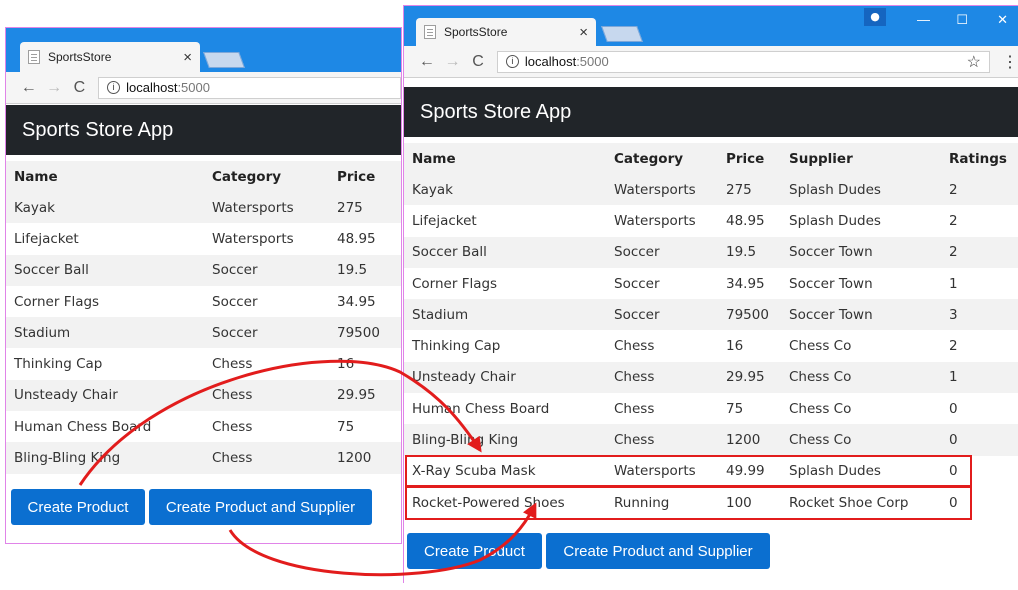  Describe the element at coordinates (592, 61) in the screenshot. I see `url-port: :5000` at that location.